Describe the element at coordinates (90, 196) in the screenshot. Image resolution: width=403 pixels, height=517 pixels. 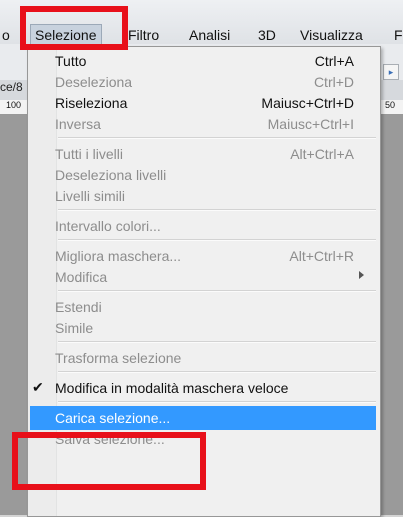
I see `menu-item-label: Livelli simili` at that location.